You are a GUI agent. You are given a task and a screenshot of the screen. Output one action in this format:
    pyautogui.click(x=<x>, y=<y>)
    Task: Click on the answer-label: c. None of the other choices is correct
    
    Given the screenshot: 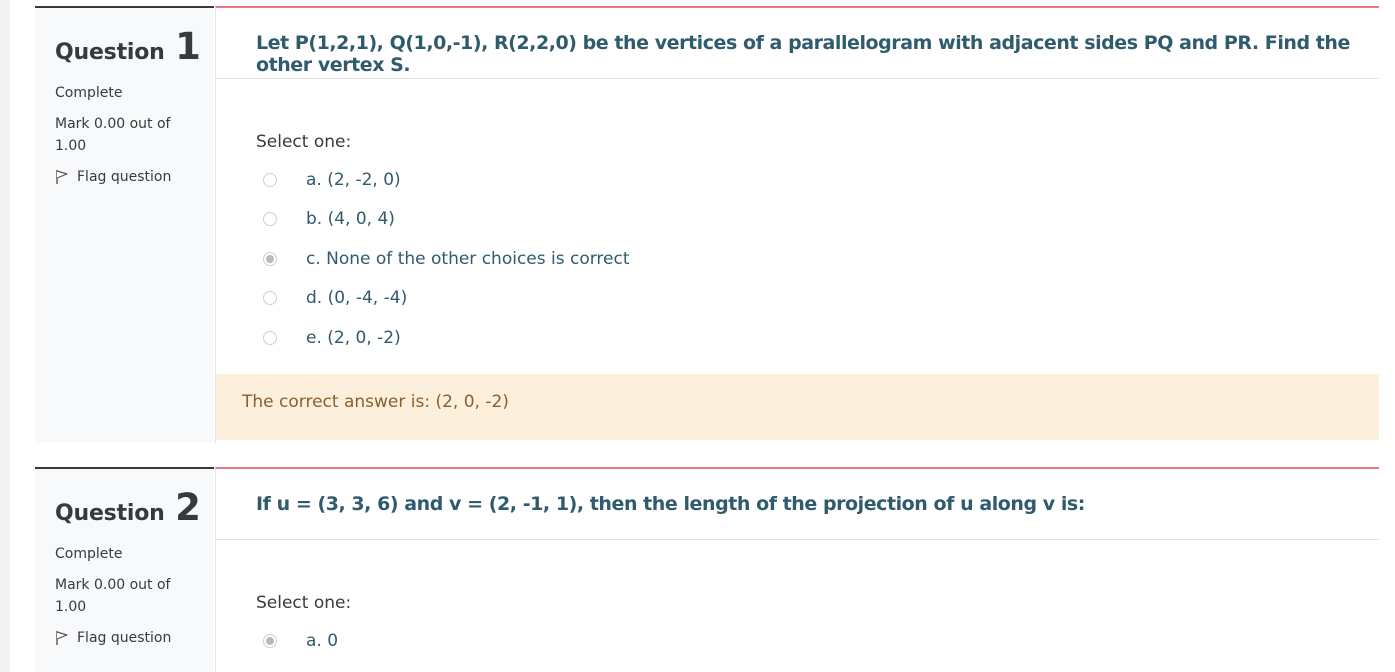 What is the action you would take?
    pyautogui.click(x=468, y=258)
    